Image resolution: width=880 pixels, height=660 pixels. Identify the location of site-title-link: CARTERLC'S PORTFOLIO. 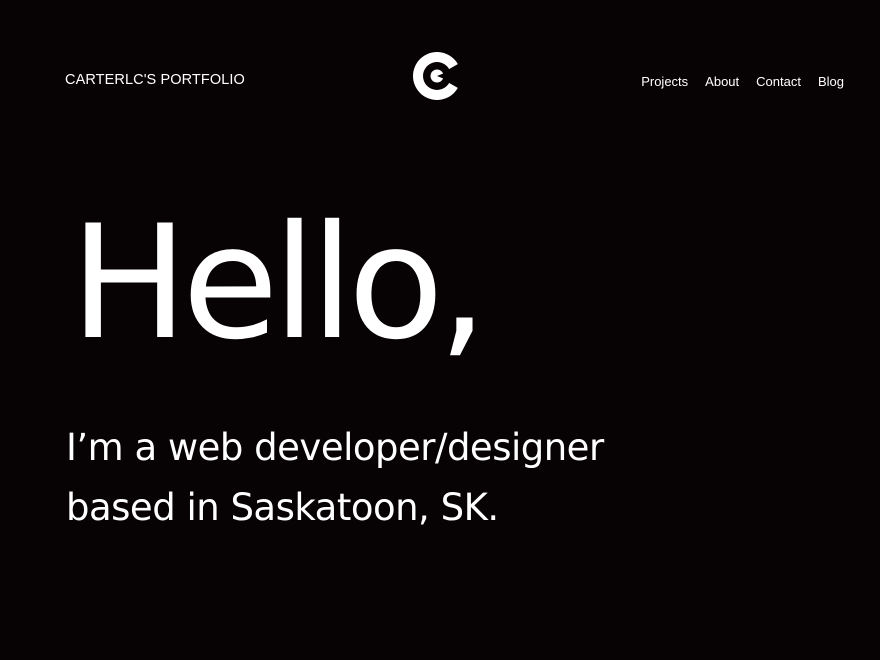
(155, 80).